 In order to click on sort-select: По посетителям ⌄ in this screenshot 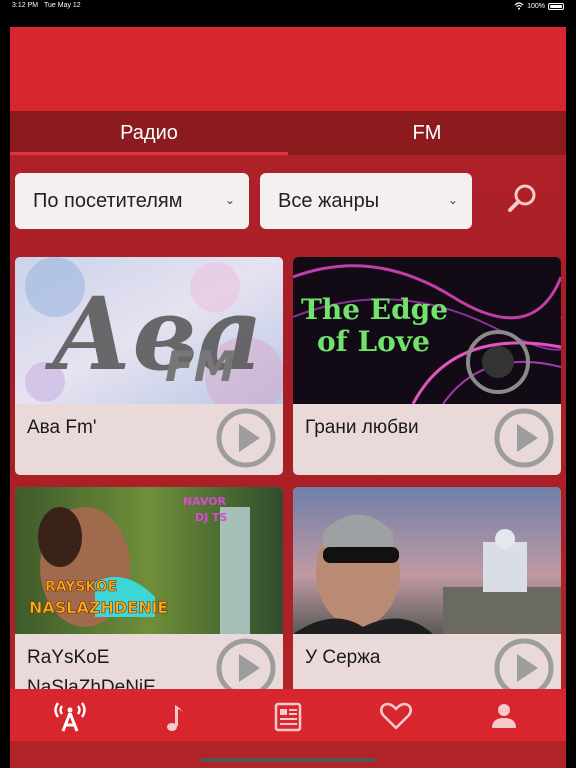, I will do `click(132, 201)`.